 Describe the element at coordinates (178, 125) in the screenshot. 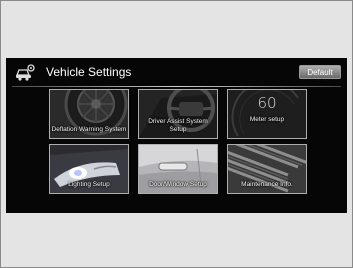

I see `tile-label: Driver Assist System Setup` at that location.